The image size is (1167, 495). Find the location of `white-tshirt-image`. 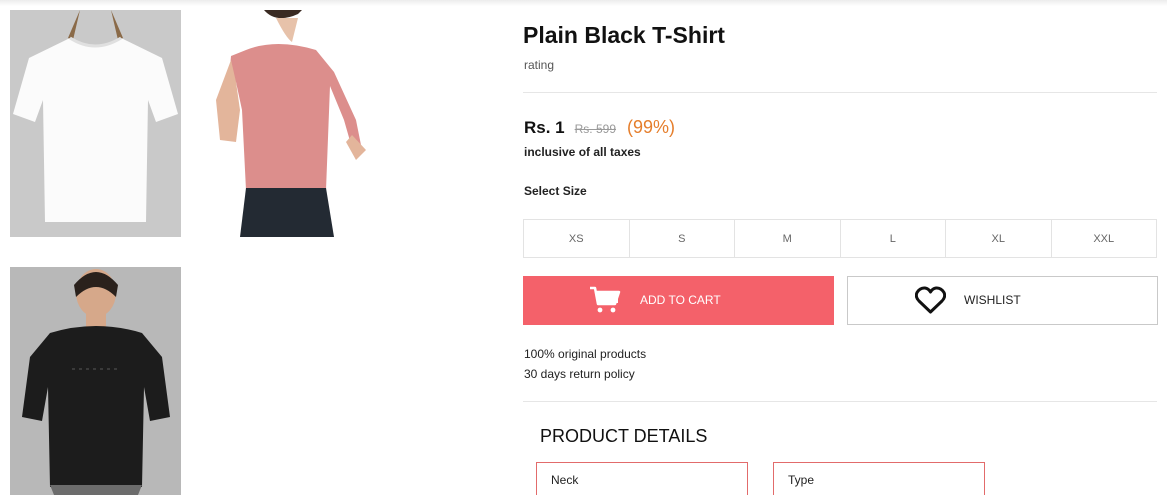

white-tshirt-image is located at coordinates (95, 123).